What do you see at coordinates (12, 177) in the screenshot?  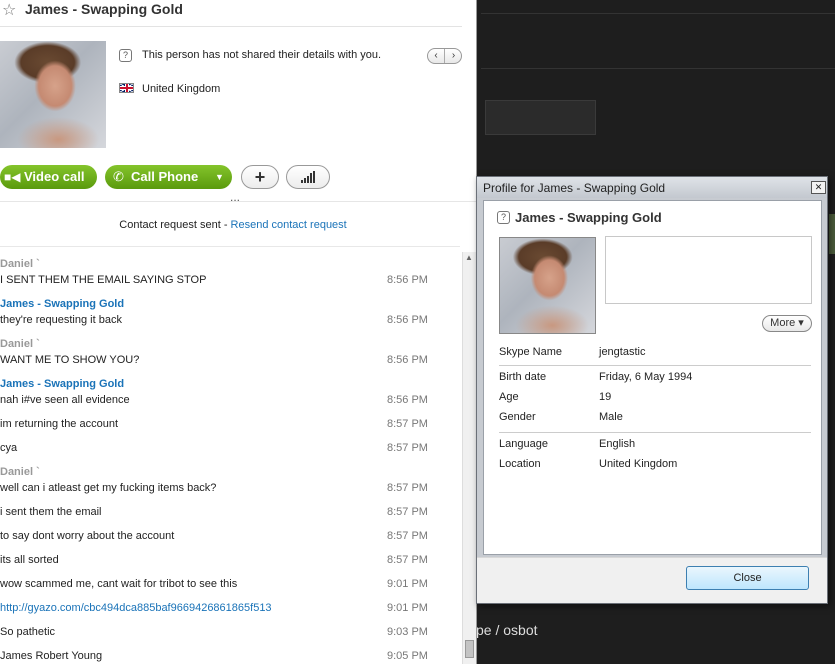 I see `video-camera-icon: ■◀` at bounding box center [12, 177].